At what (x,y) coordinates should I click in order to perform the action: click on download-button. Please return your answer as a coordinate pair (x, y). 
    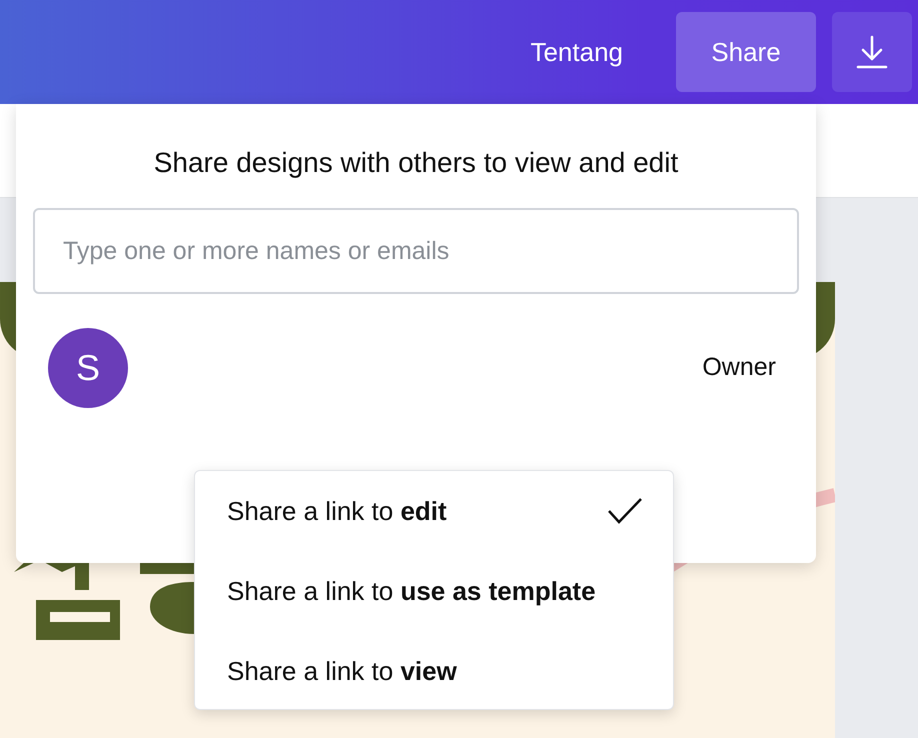
    Looking at the image, I should click on (872, 52).